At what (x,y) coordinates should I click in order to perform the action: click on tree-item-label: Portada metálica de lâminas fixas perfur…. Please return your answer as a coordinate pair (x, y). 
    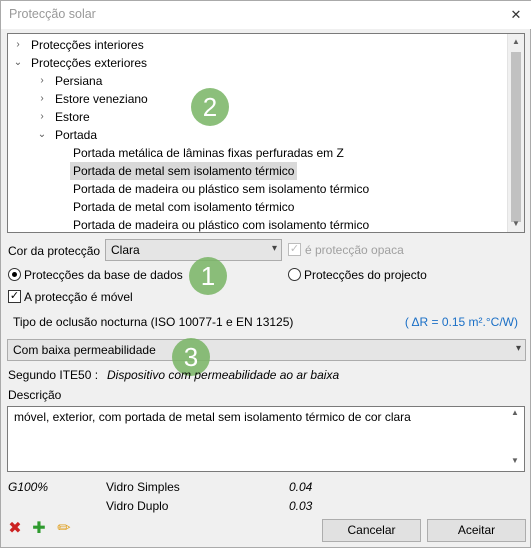
    Looking at the image, I should click on (208, 153).